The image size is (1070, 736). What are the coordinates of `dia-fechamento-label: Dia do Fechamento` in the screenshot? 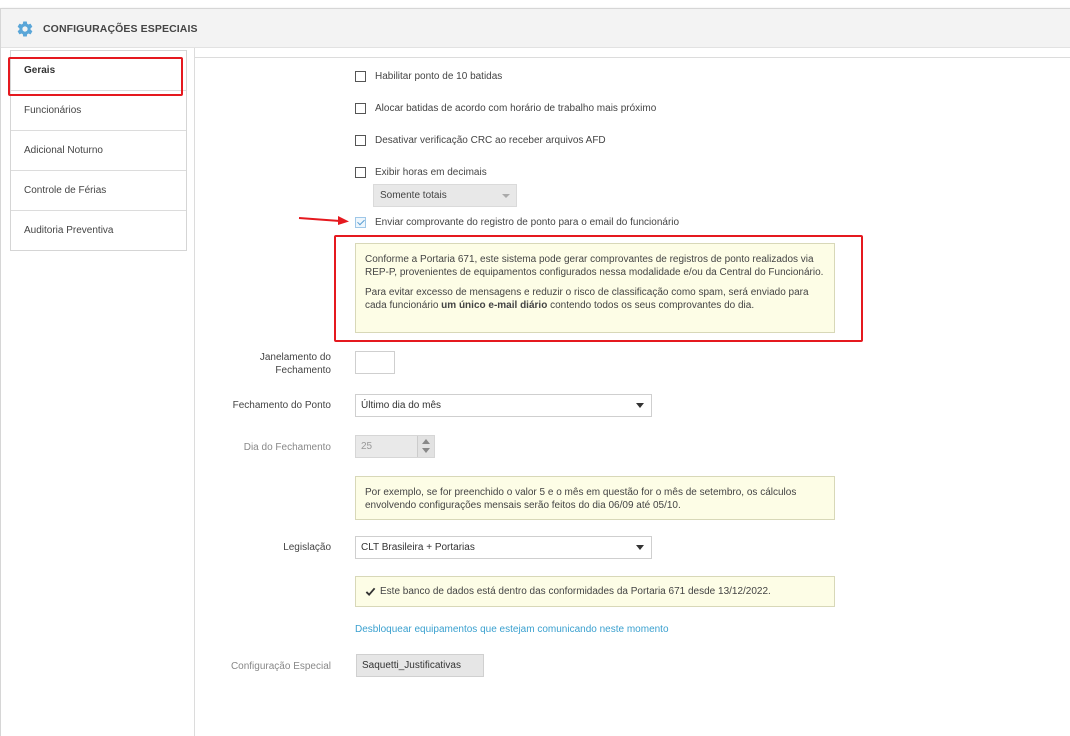 It's located at (287, 447).